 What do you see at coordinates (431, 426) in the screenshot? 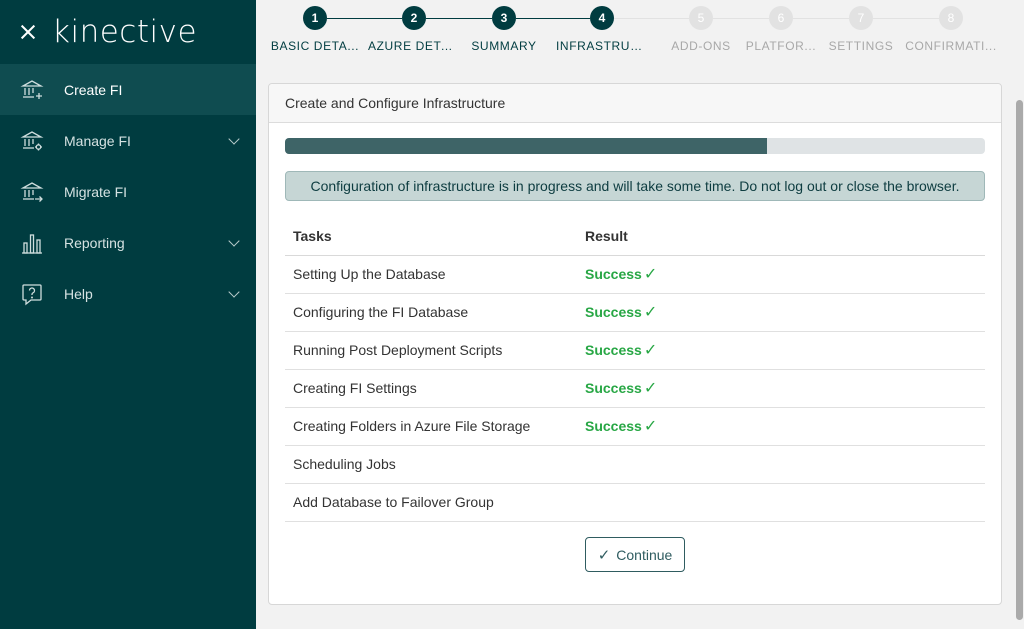
I see `task-name: Creating Folders in Azure File Storage` at bounding box center [431, 426].